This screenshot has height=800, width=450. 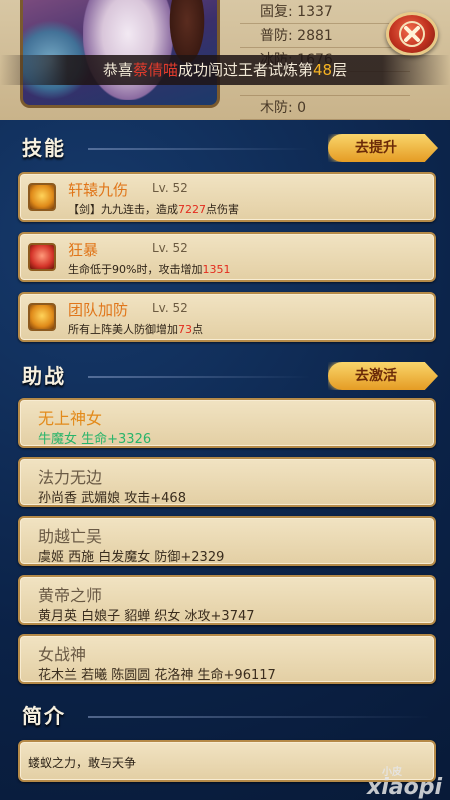 I want to click on watermark-small: 小皮, so click(x=392, y=772).